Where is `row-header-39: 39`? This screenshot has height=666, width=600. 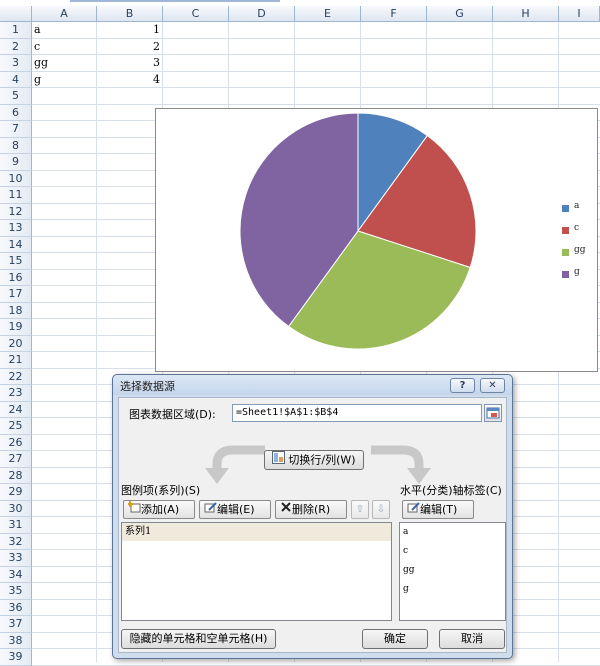
row-header-39: 39 is located at coordinates (16, 657).